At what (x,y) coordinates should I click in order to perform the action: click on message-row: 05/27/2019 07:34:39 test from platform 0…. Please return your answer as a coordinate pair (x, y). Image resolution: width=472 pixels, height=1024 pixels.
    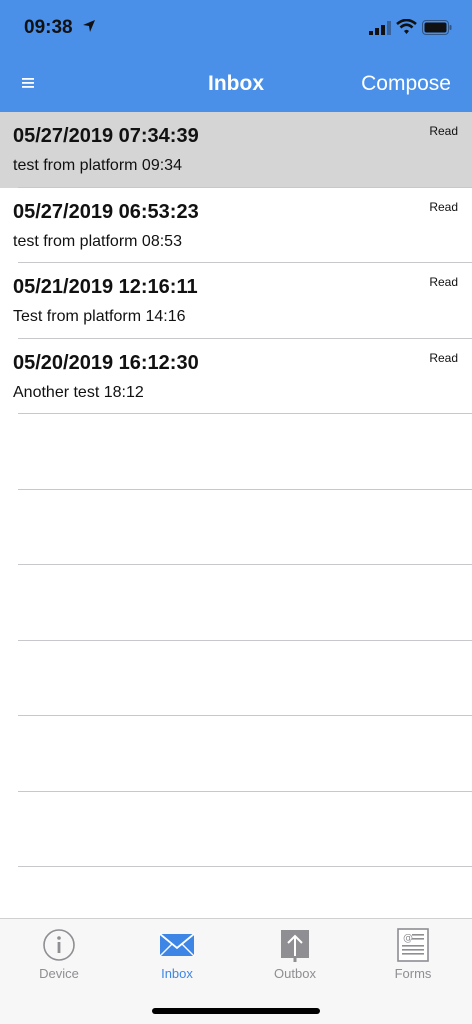
    Looking at the image, I should click on (236, 150).